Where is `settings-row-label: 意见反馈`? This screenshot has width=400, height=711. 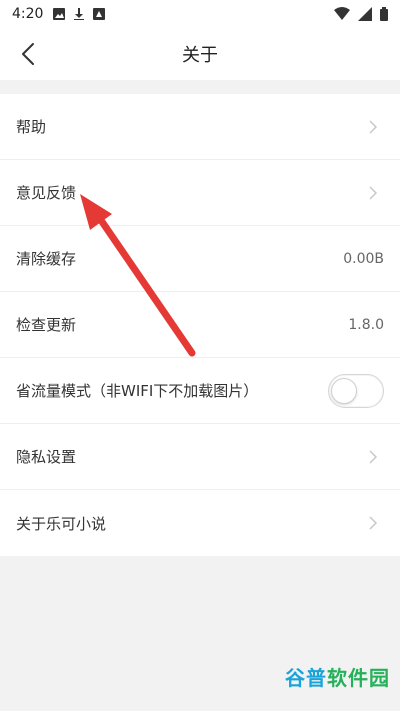
settings-row-label: 意见反馈 is located at coordinates (46, 193).